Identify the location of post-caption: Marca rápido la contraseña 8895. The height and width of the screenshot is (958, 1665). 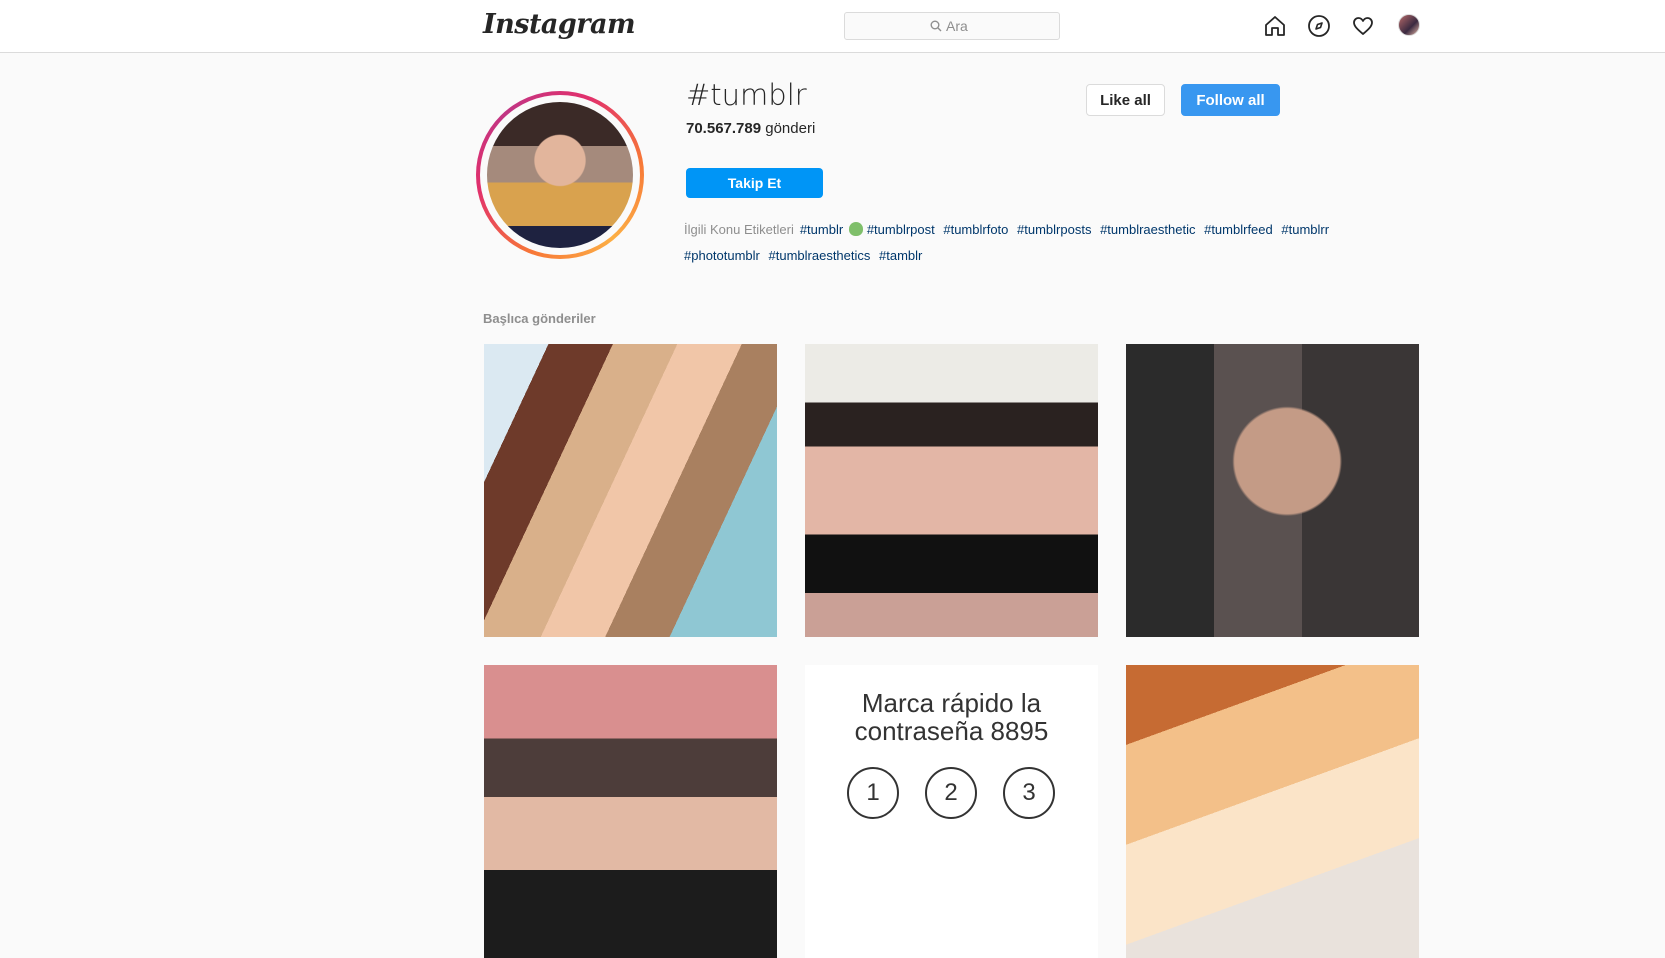
(951, 717).